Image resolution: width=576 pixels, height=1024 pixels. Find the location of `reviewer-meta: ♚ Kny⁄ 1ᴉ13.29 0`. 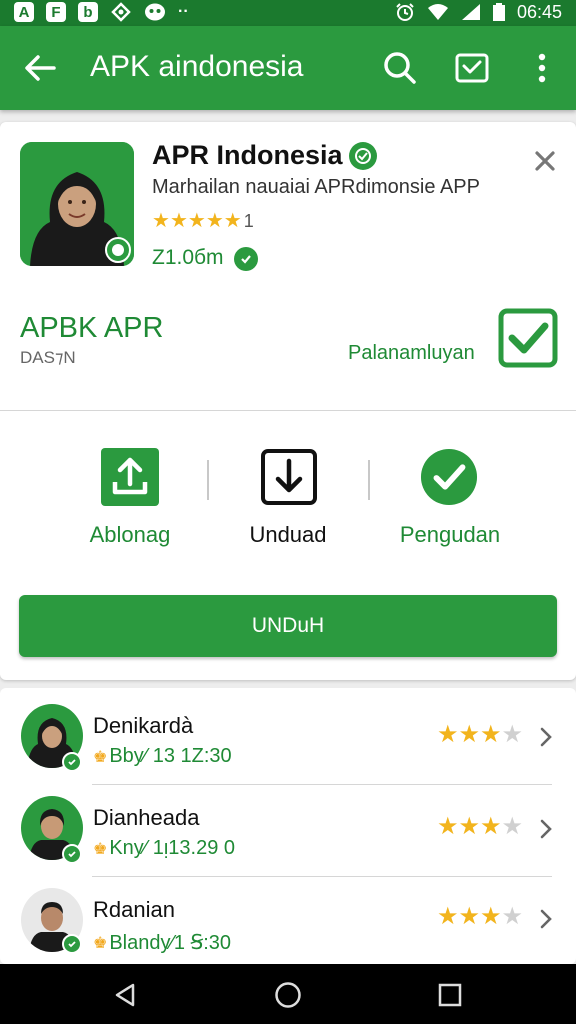

reviewer-meta: ♚ Kny⁄ 1ᴉ13.29 0 is located at coordinates (164, 848).